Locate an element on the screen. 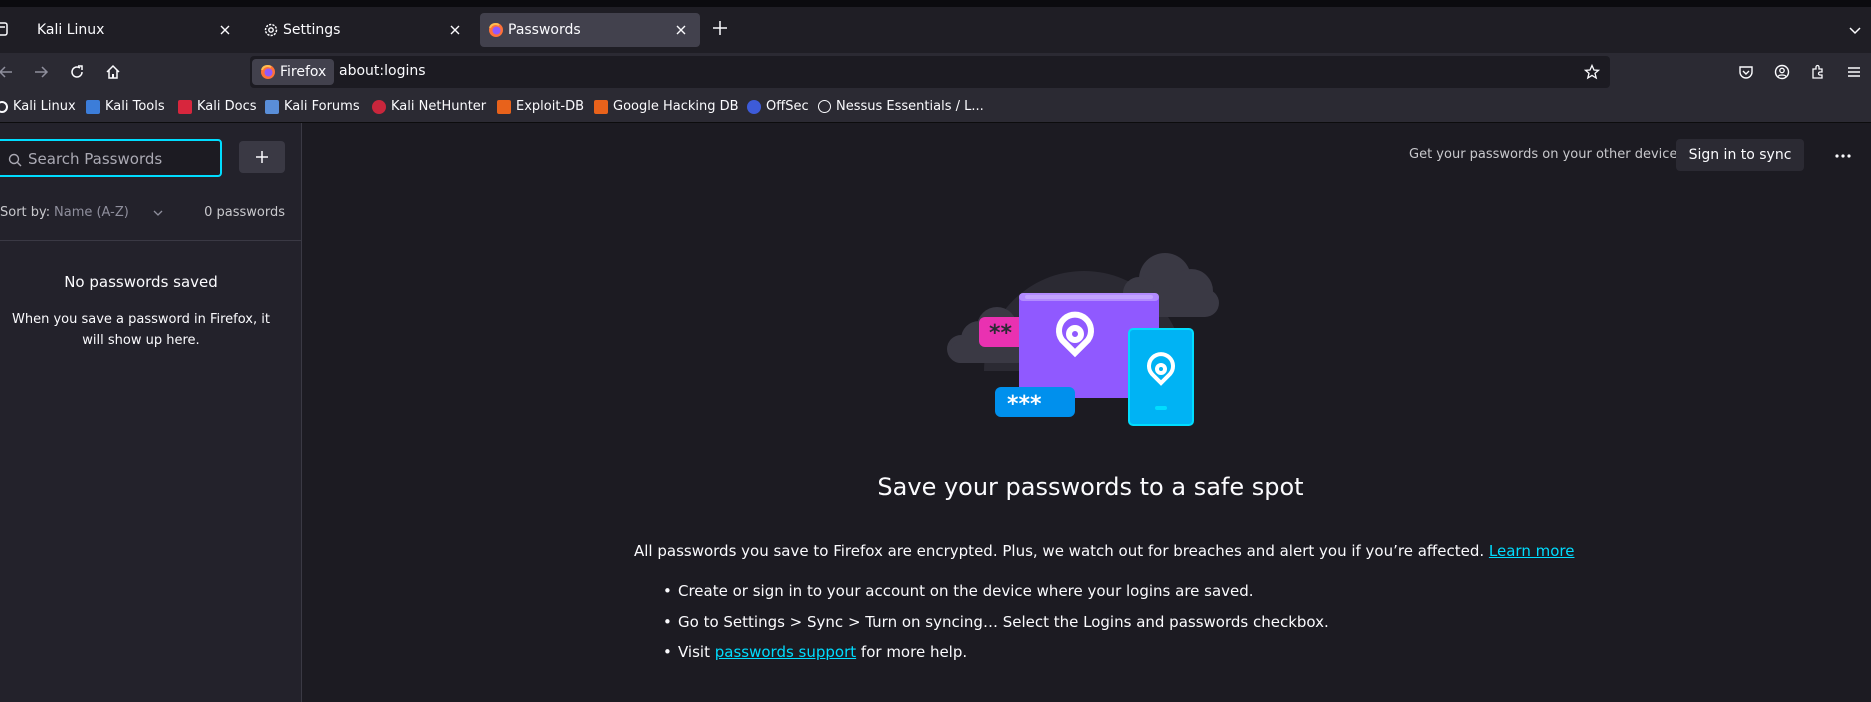 The image size is (1871, 702). tab-label: Kali Linux is located at coordinates (71, 30).